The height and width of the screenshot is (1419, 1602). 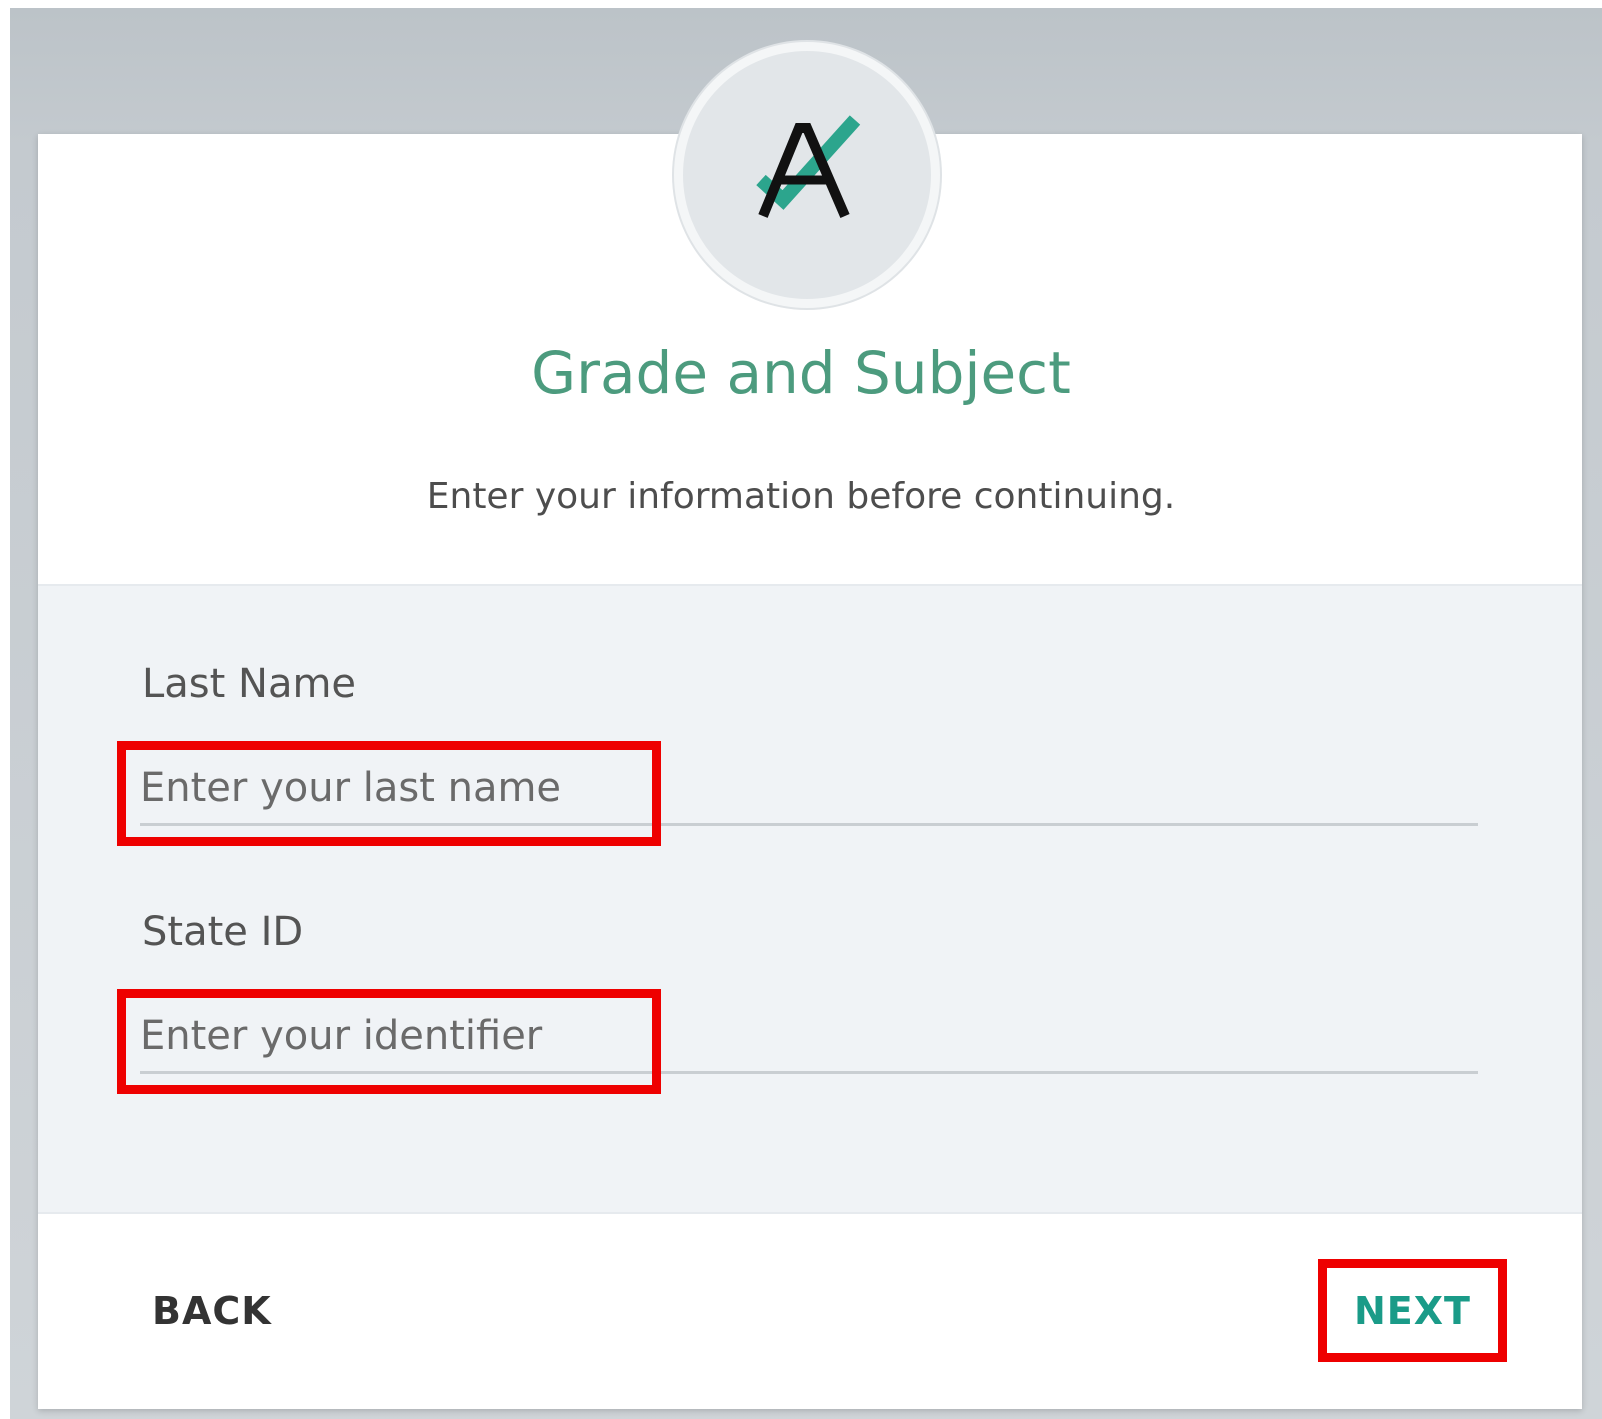 I want to click on last-name-label: Last Name, so click(x=249, y=684).